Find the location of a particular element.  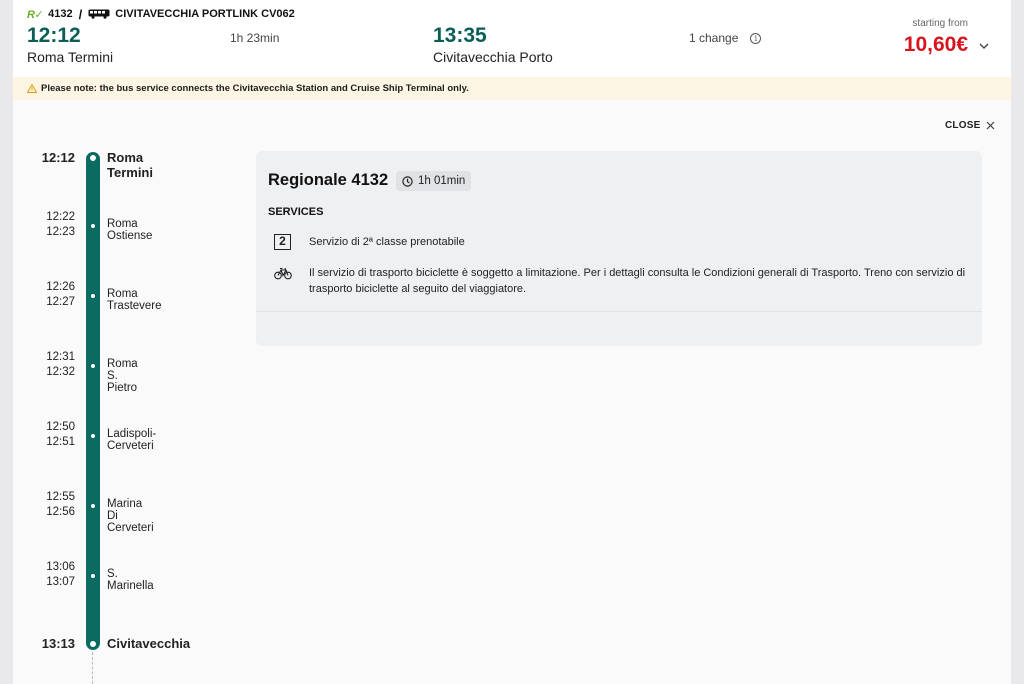

bus-service-label: CIVITAVECCHIA PORTLINK CV062 is located at coordinates (205, 14).